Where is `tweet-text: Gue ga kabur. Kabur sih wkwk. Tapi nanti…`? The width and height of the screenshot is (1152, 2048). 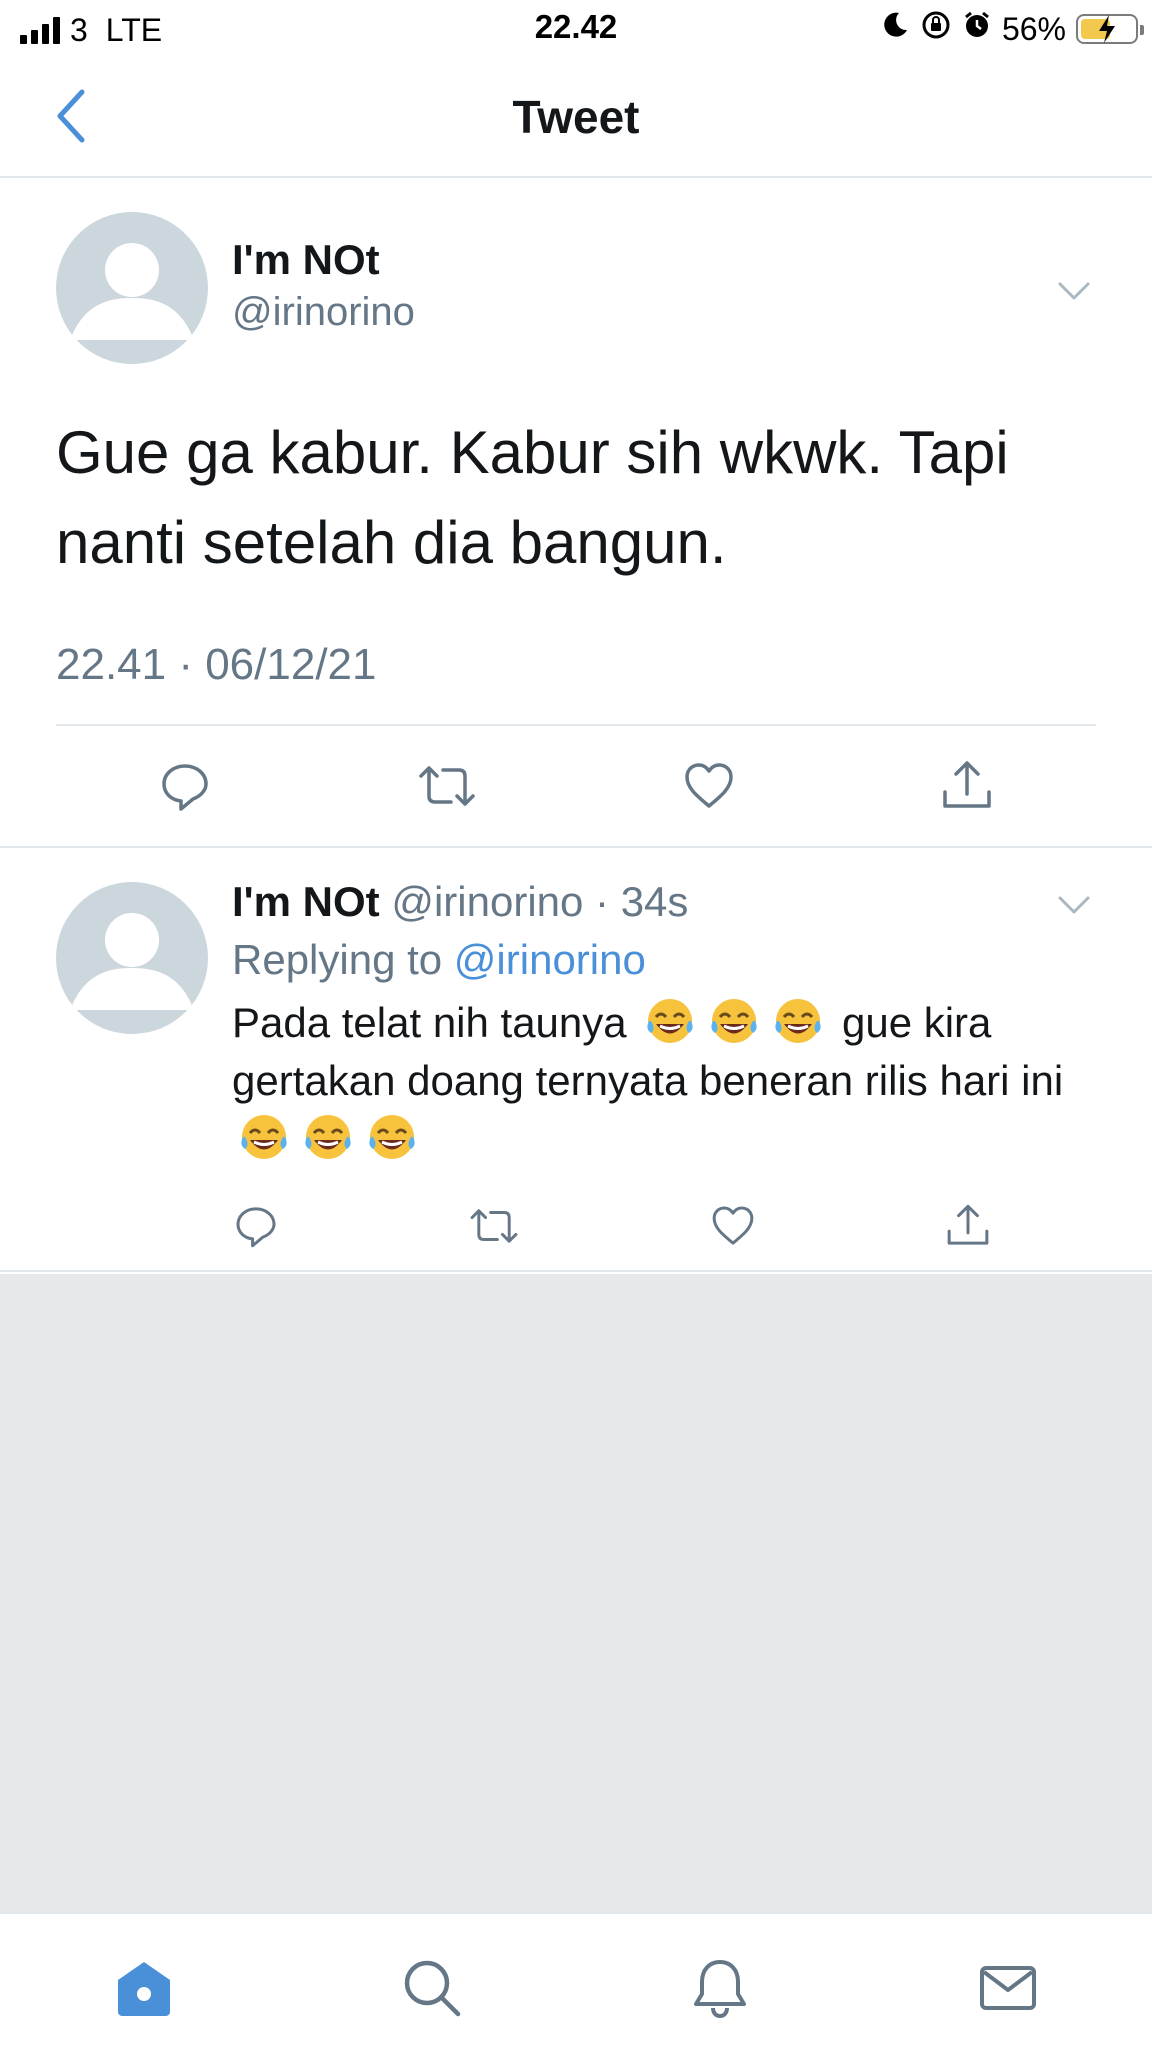 tweet-text: Gue ga kabur. Kabur sih wkwk. Tapi nanti… is located at coordinates (532, 497).